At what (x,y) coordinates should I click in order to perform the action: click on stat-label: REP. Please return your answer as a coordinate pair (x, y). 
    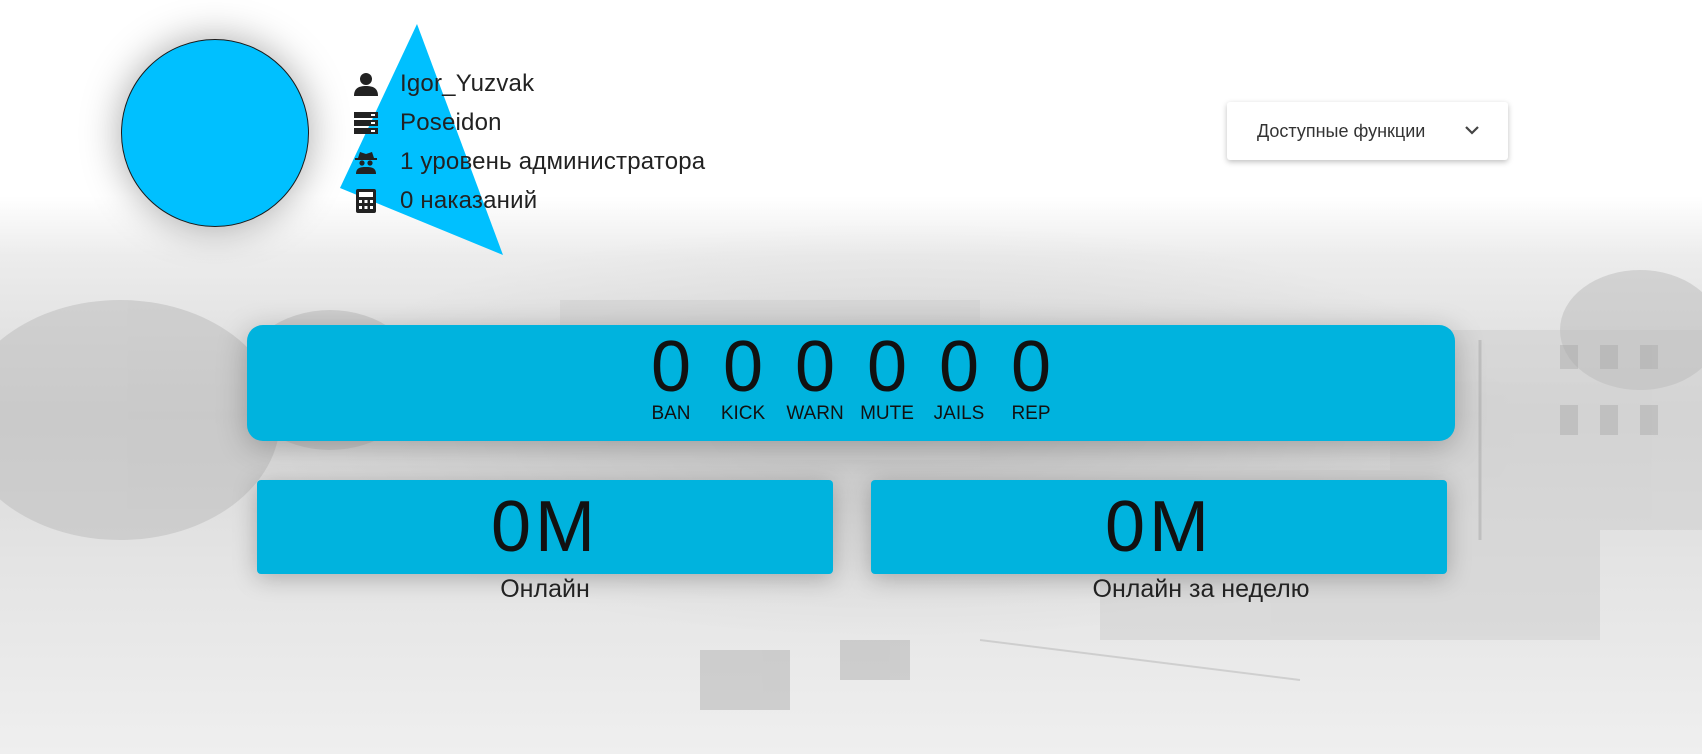
    Looking at the image, I should click on (1031, 413).